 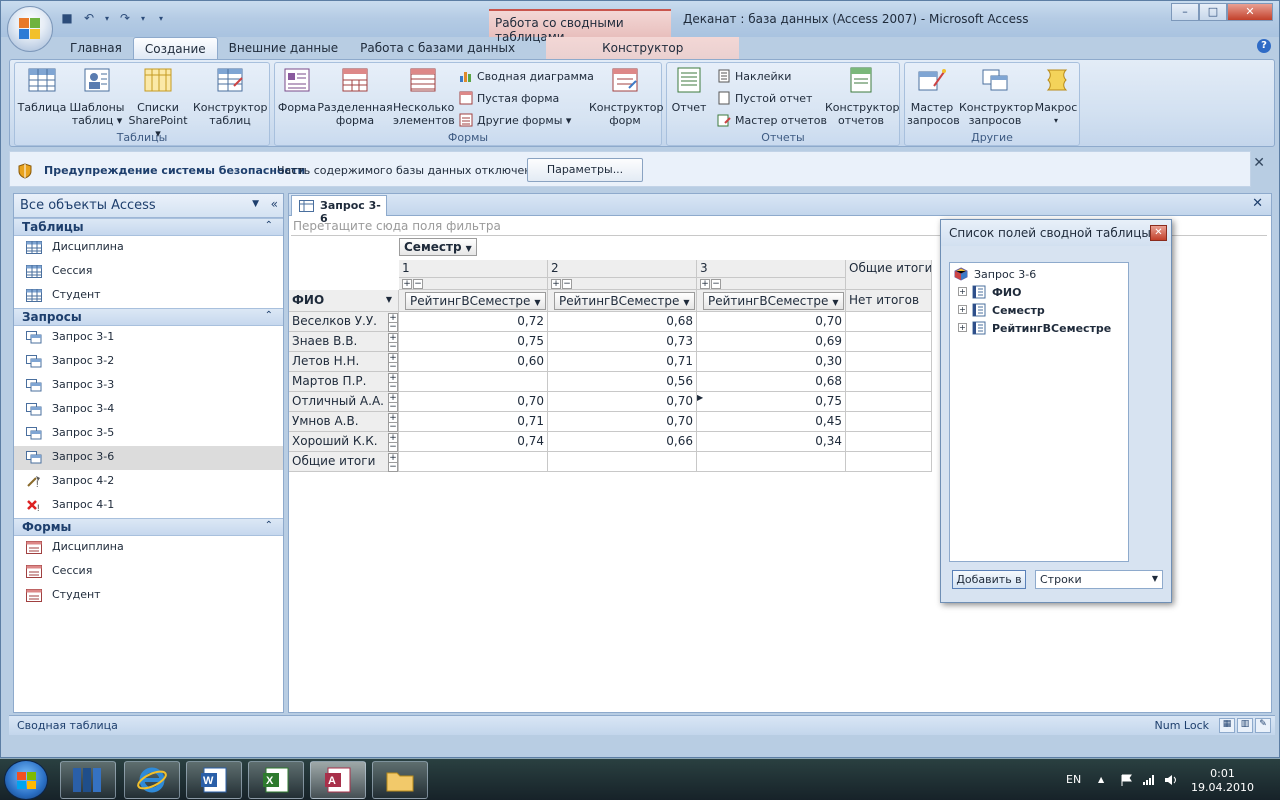 I want to click on rating-cell: 0,60, so click(x=473, y=362).